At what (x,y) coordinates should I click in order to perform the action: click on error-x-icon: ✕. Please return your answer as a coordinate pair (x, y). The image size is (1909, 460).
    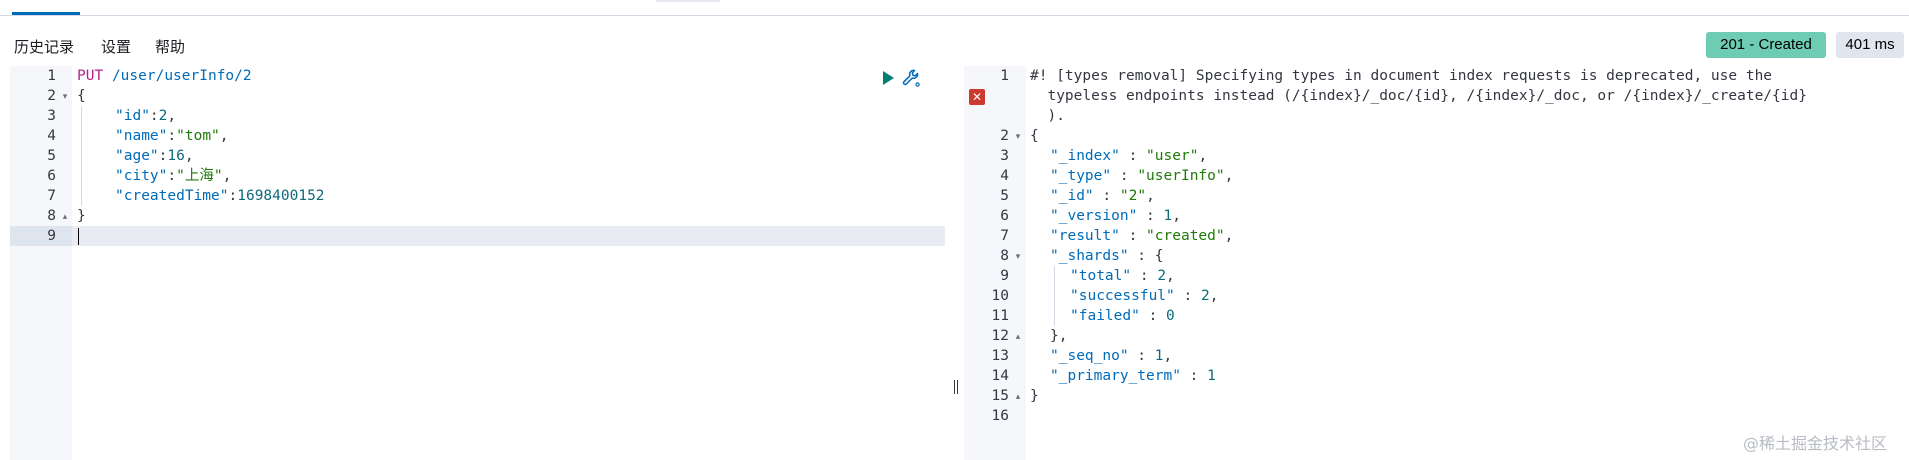
    Looking at the image, I should click on (977, 97).